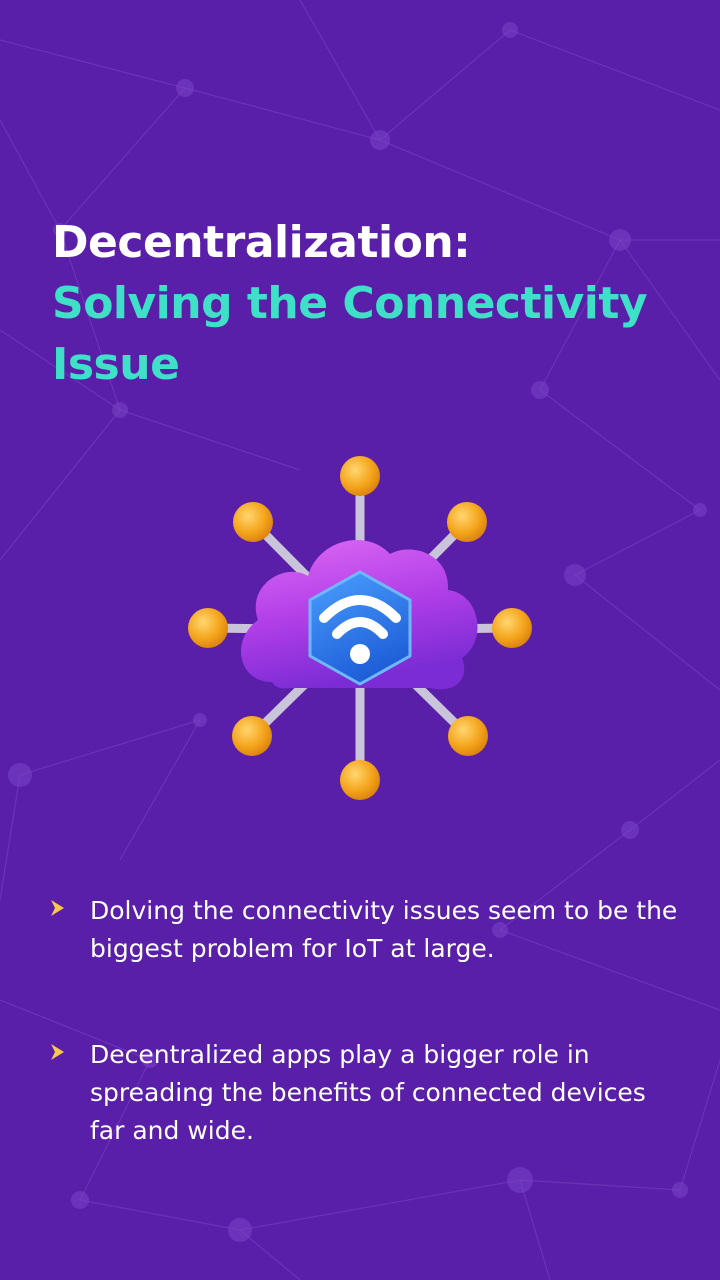 This screenshot has height=1280, width=720. What do you see at coordinates (116, 364) in the screenshot?
I see `title-line-3: Issue` at bounding box center [116, 364].